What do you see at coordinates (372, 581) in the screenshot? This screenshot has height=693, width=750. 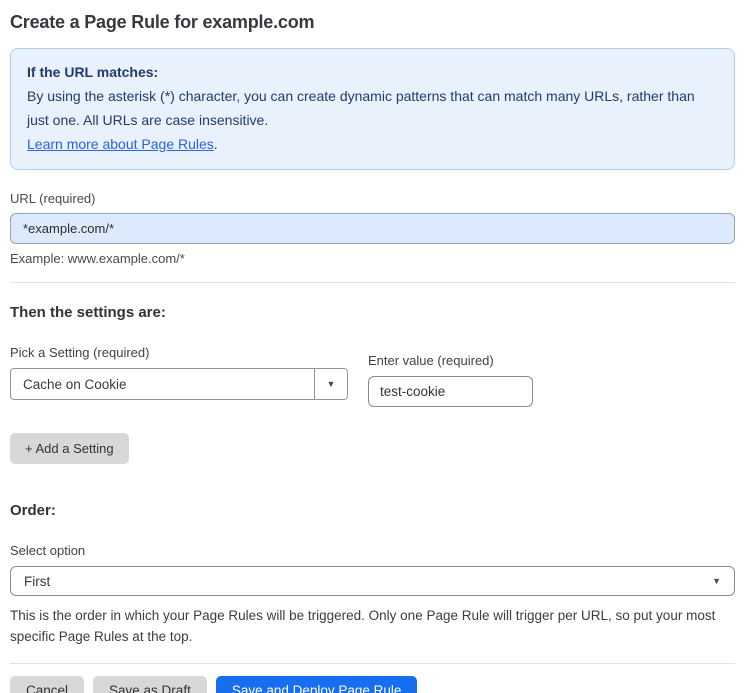 I see `order-select: First ▼` at bounding box center [372, 581].